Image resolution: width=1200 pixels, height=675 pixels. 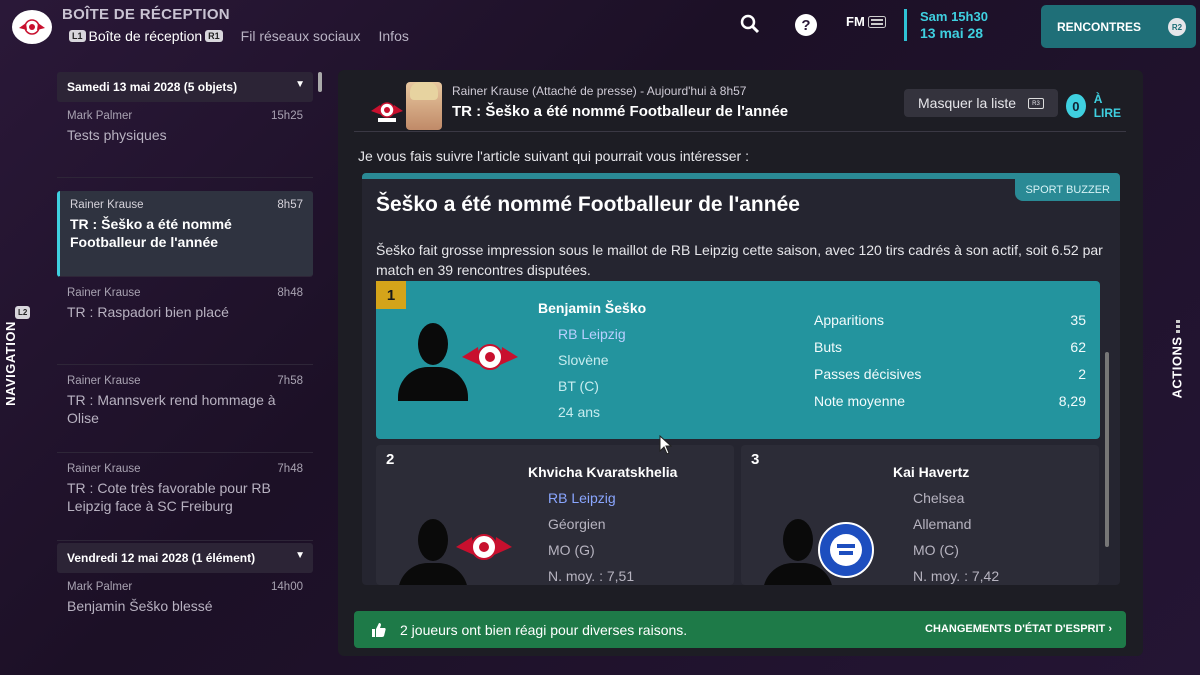 I want to click on more-icon, so click(x=1178, y=327).